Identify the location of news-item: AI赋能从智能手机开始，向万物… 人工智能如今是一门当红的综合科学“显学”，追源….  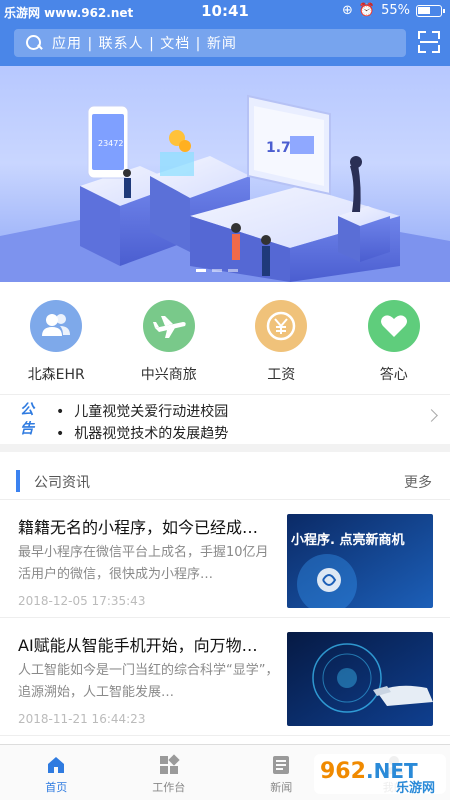
(225, 677).